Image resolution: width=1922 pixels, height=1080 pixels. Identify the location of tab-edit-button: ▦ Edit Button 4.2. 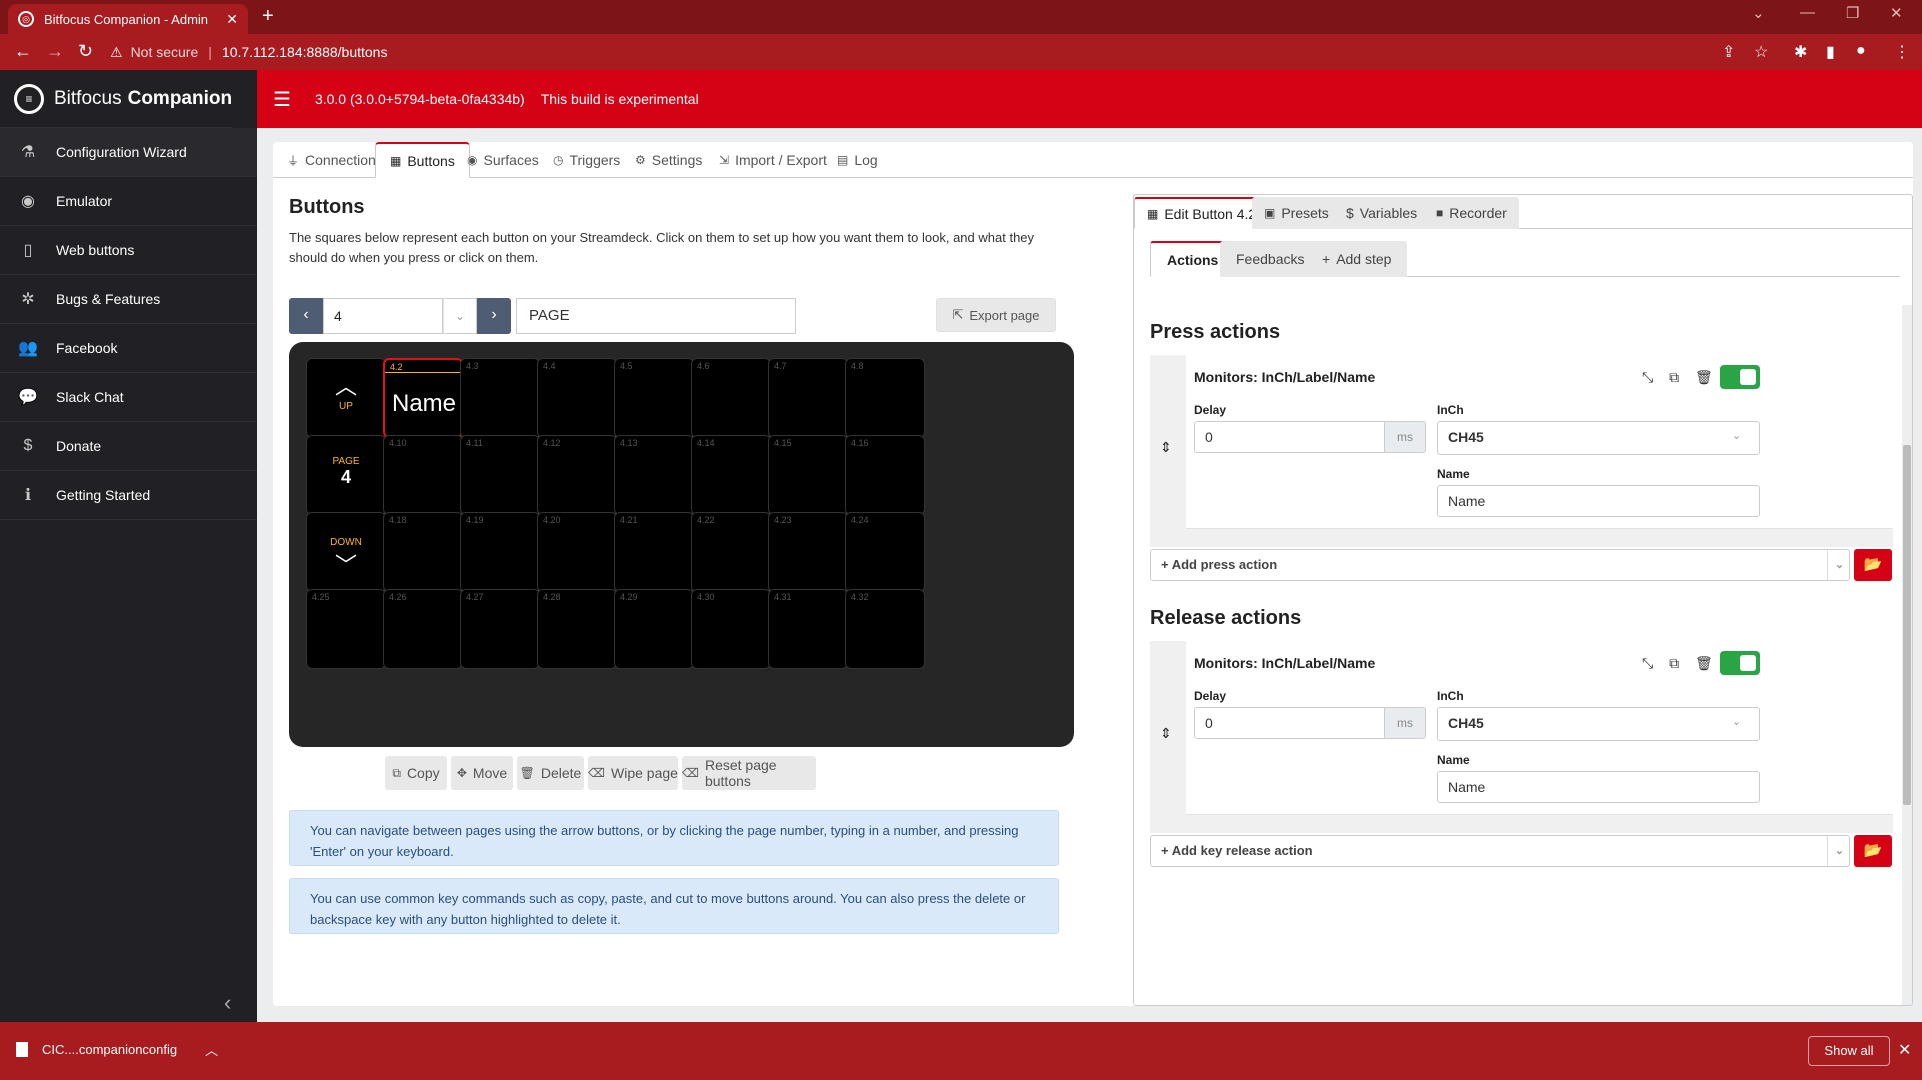
(1202, 213).